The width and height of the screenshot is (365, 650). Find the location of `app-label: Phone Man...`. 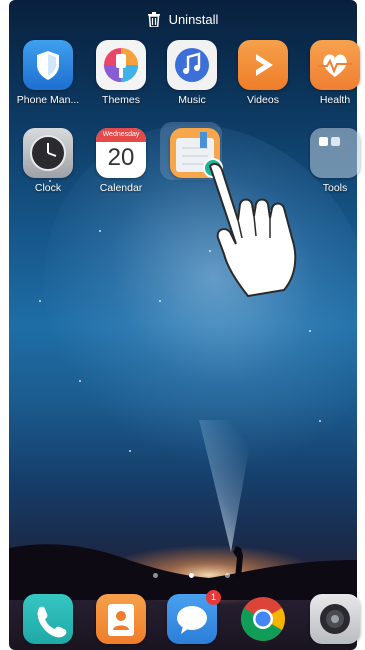

app-label: Phone Man... is located at coordinates (48, 100).